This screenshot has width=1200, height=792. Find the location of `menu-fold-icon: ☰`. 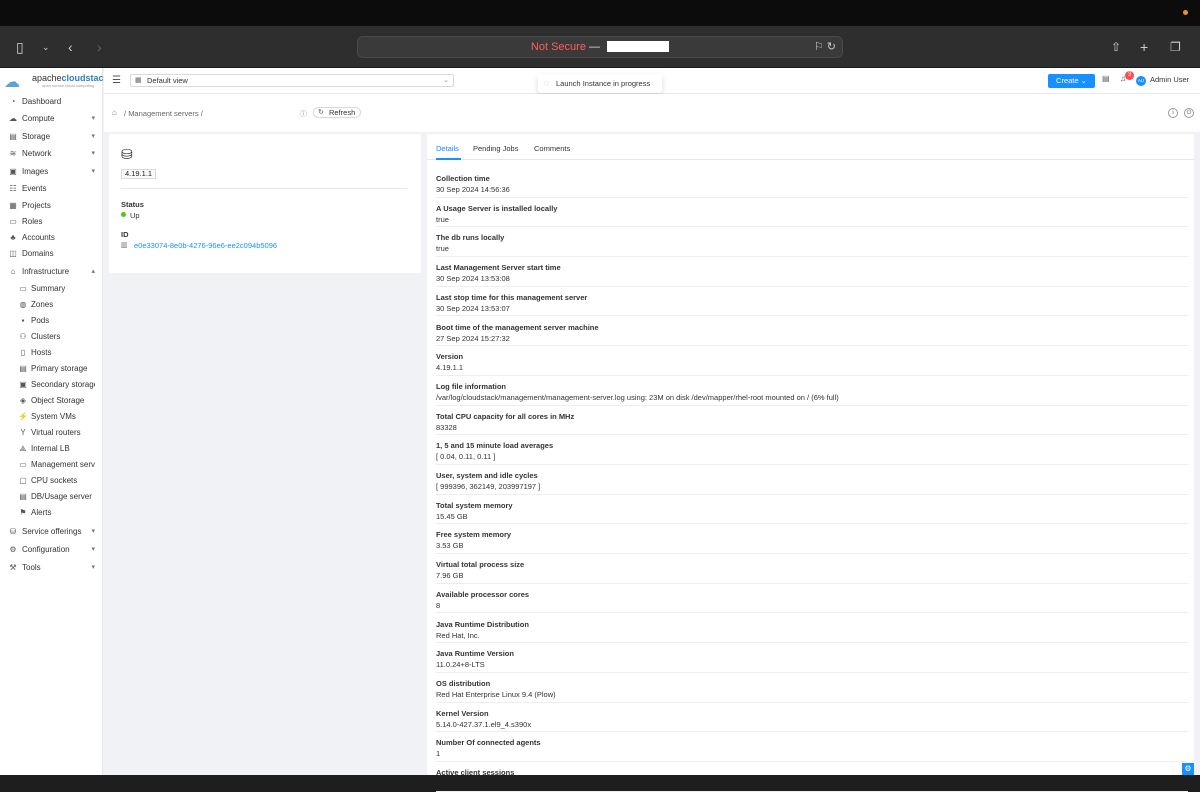

menu-fold-icon: ☰ is located at coordinates (116, 80).